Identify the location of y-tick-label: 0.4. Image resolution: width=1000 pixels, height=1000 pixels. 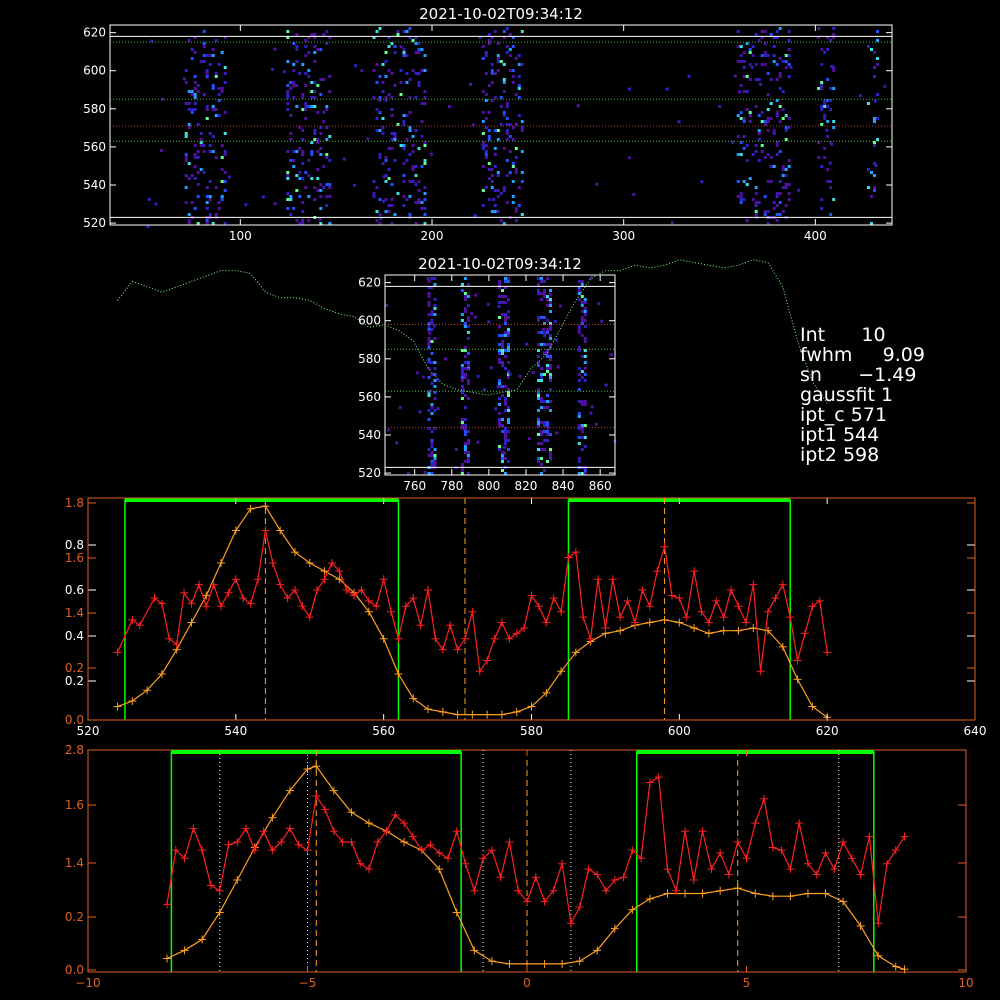
(74, 636).